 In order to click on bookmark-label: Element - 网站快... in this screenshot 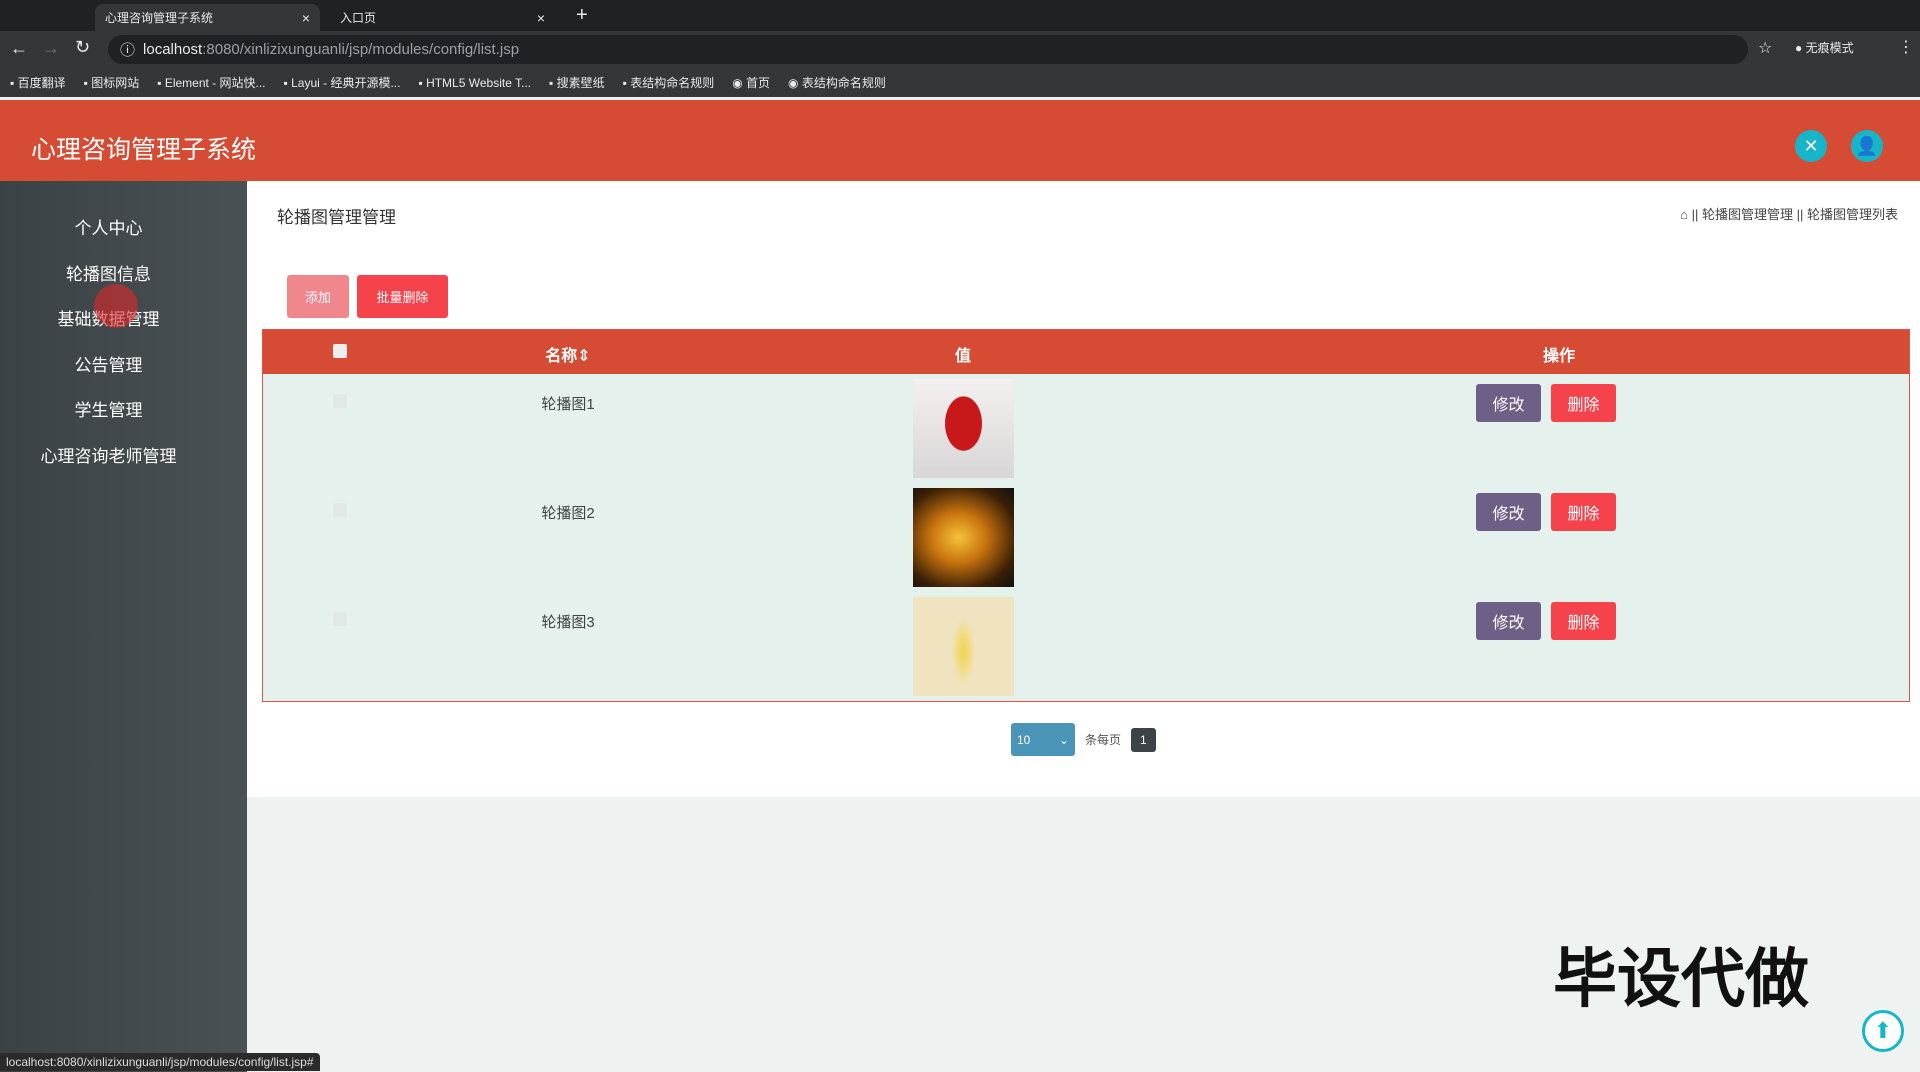, I will do `click(215, 83)`.